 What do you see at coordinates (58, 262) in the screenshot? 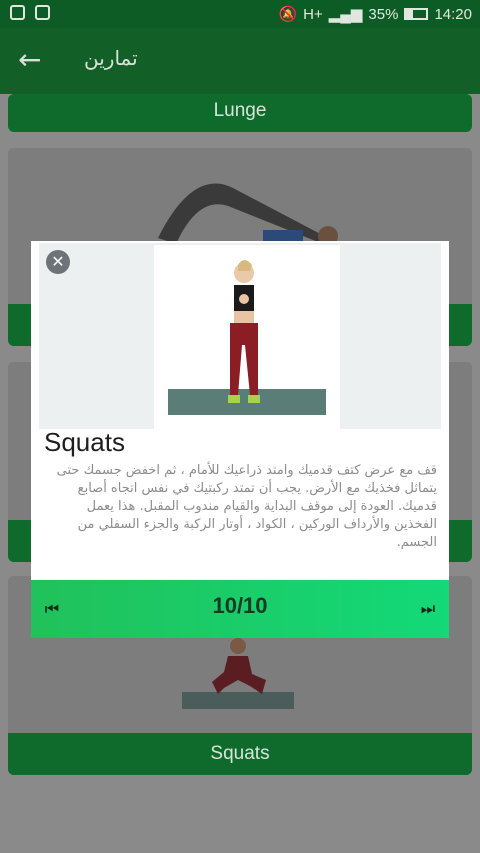
I see `close-icon: ✕` at bounding box center [58, 262].